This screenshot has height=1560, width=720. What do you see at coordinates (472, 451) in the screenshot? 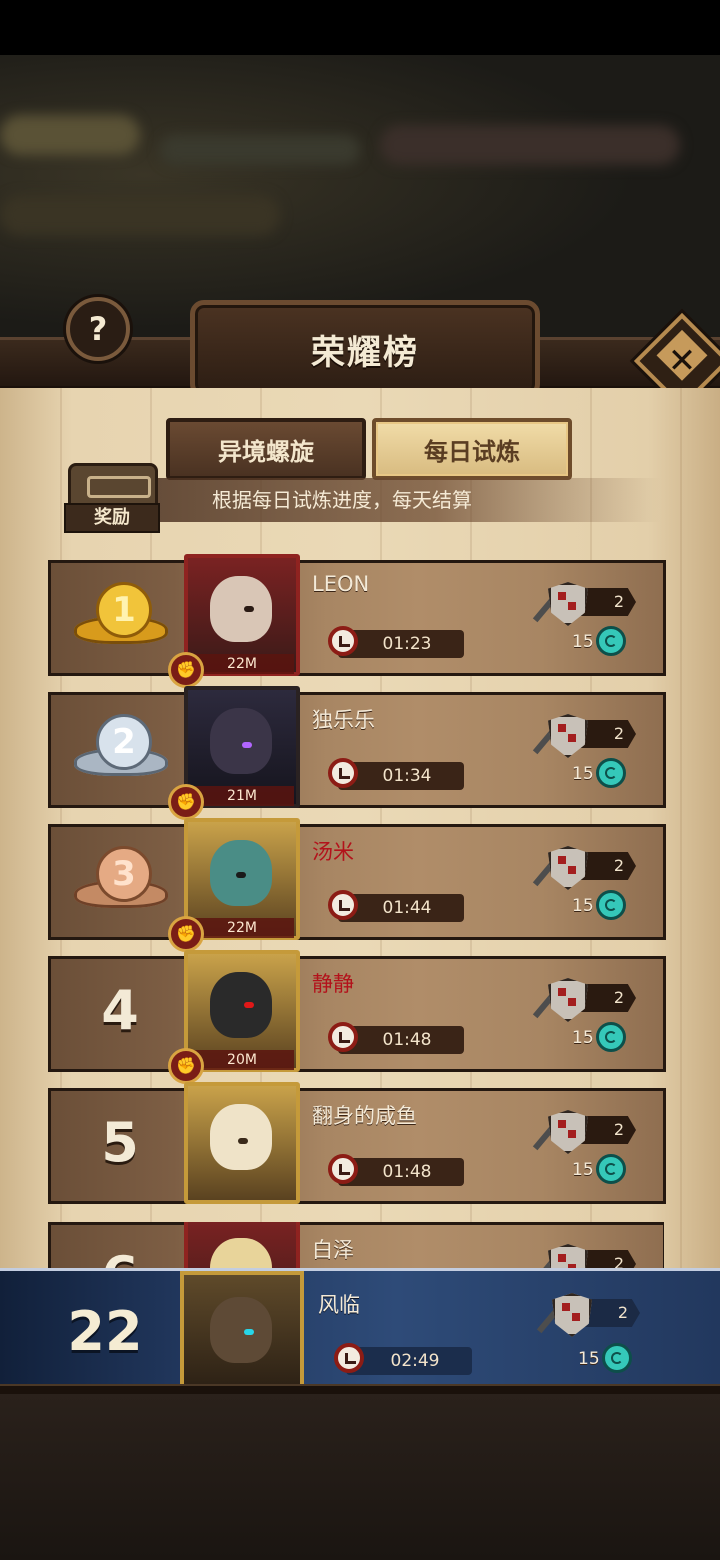
I see `tab-daily-label: 每日试炼` at bounding box center [472, 451].